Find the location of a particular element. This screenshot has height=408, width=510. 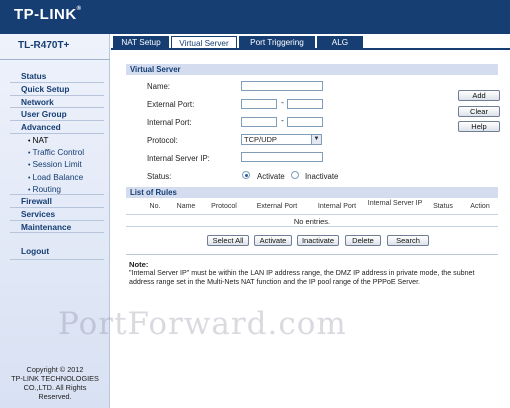

internal-server-ip-label: Internal Server IP: is located at coordinates (178, 158).